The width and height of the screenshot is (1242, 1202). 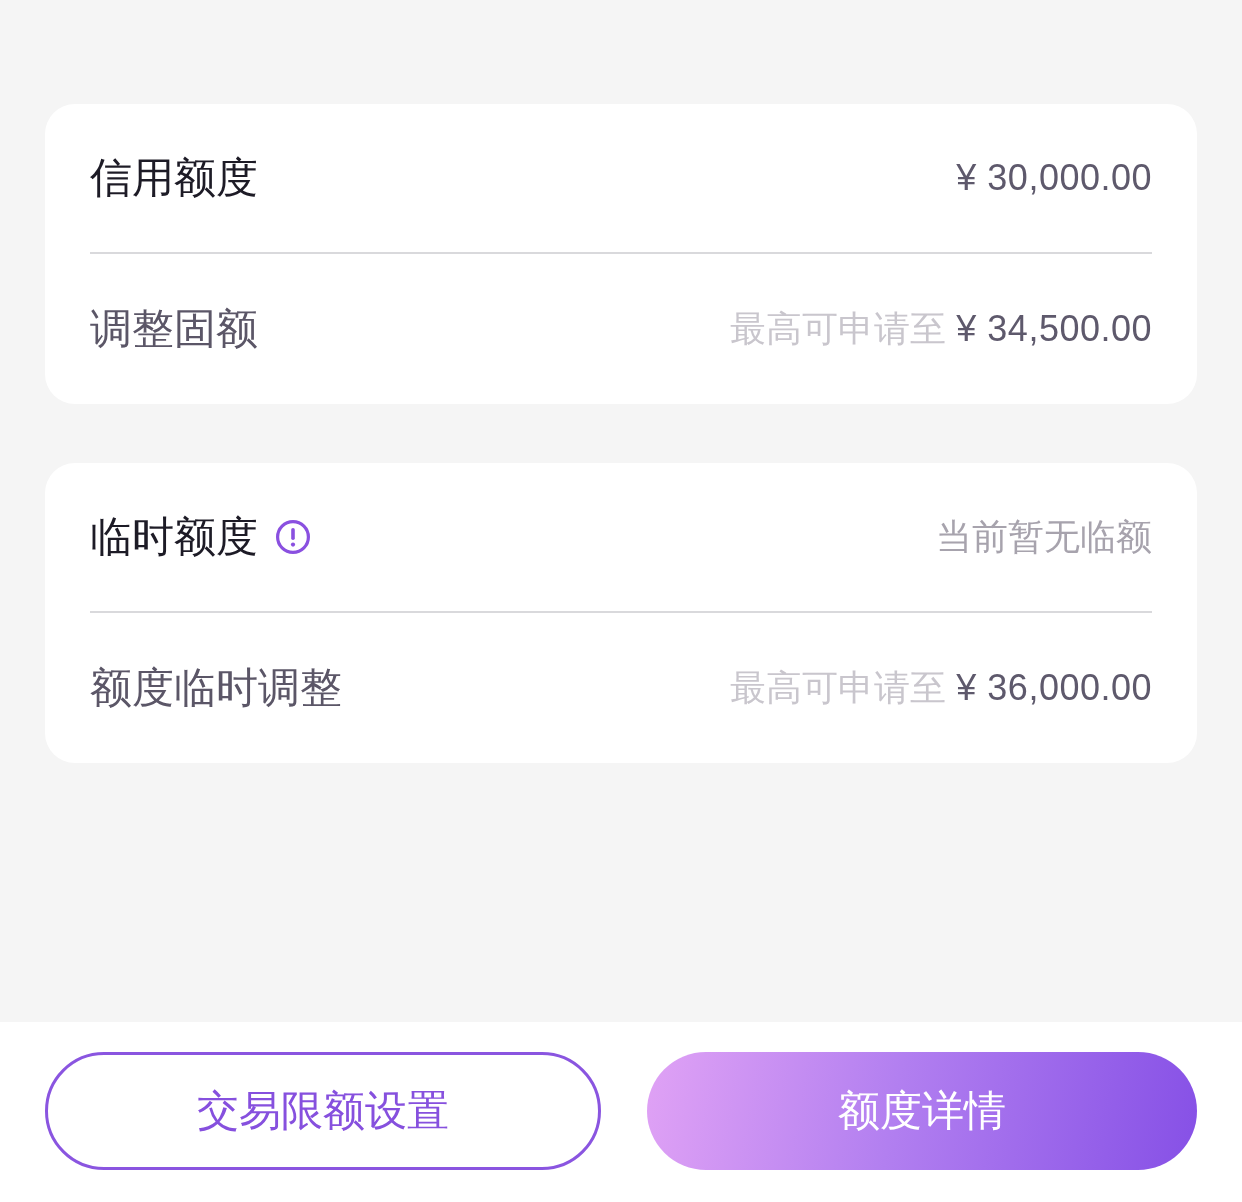 I want to click on exclamation-icon, so click(x=293, y=537).